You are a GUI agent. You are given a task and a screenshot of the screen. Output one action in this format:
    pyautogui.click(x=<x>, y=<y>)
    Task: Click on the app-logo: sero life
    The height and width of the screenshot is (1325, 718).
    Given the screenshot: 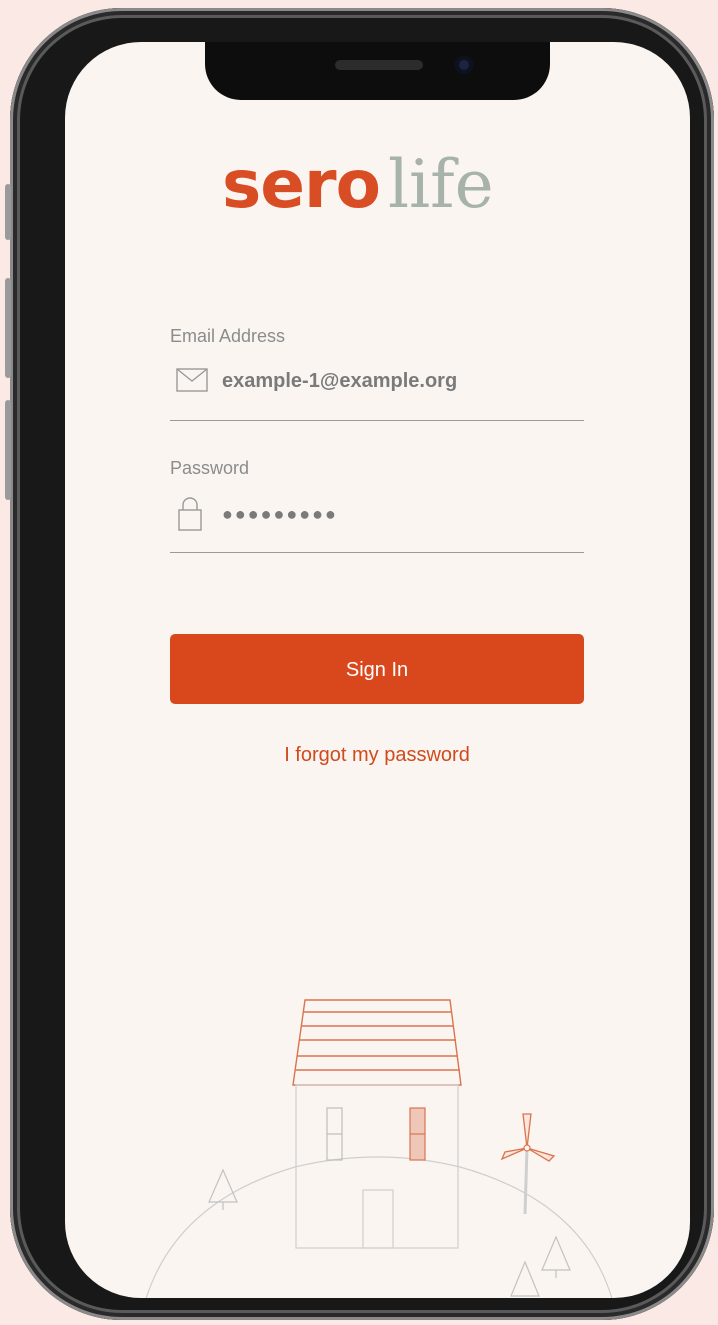 What is the action you would take?
    pyautogui.click(x=358, y=185)
    